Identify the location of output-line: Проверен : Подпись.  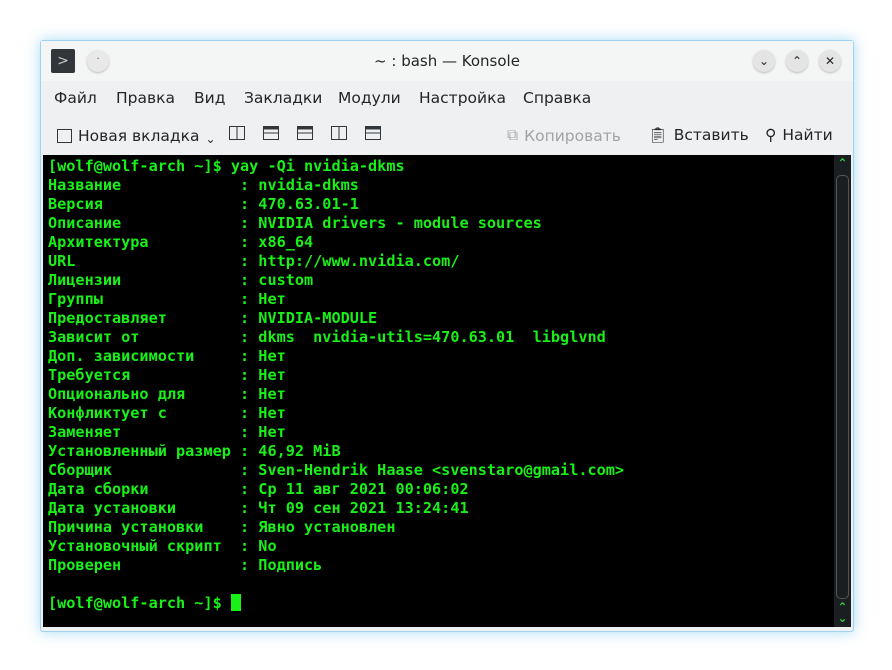
(185, 565).